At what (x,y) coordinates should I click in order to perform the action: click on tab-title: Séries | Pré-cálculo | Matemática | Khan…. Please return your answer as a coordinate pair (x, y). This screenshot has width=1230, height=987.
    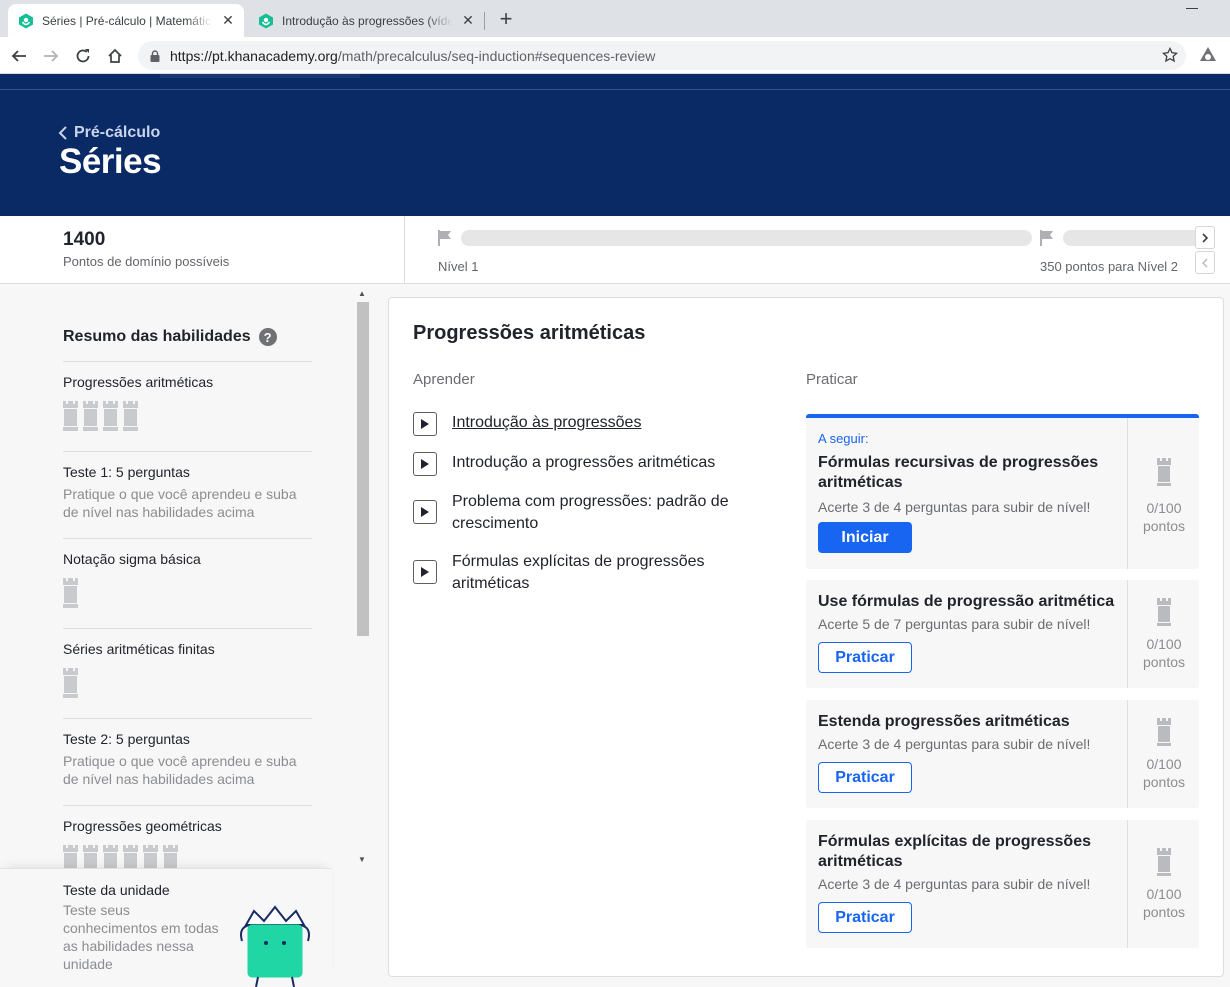
    Looking at the image, I should click on (127, 20).